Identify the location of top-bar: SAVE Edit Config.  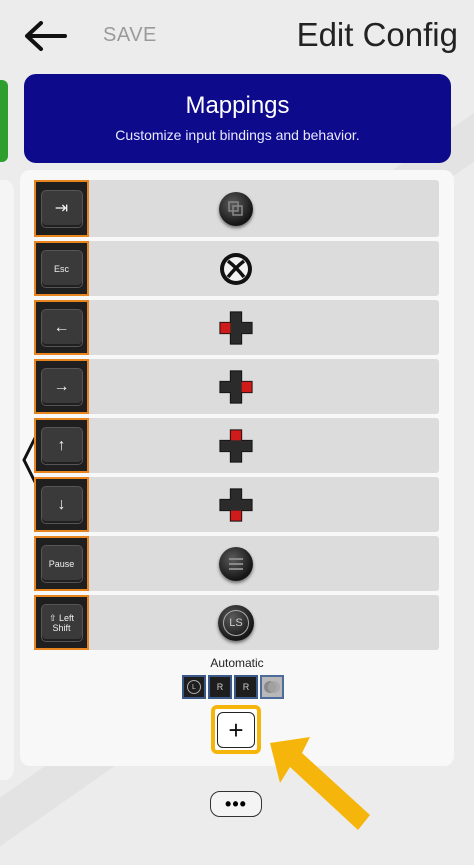
(237, 35).